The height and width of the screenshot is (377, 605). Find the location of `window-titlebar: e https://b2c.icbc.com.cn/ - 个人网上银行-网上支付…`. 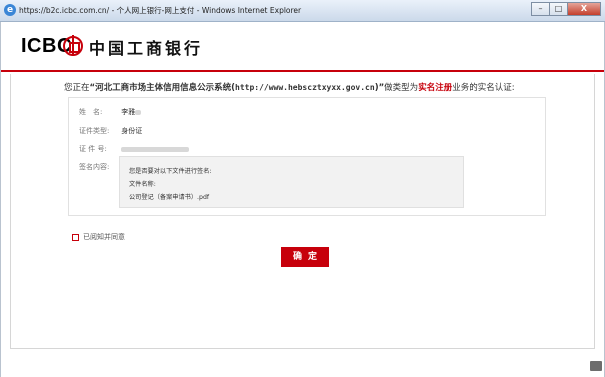

window-titlebar: e https://b2c.icbc.com.cn/ - 个人网上银行-网上支付… is located at coordinates (302, 11).